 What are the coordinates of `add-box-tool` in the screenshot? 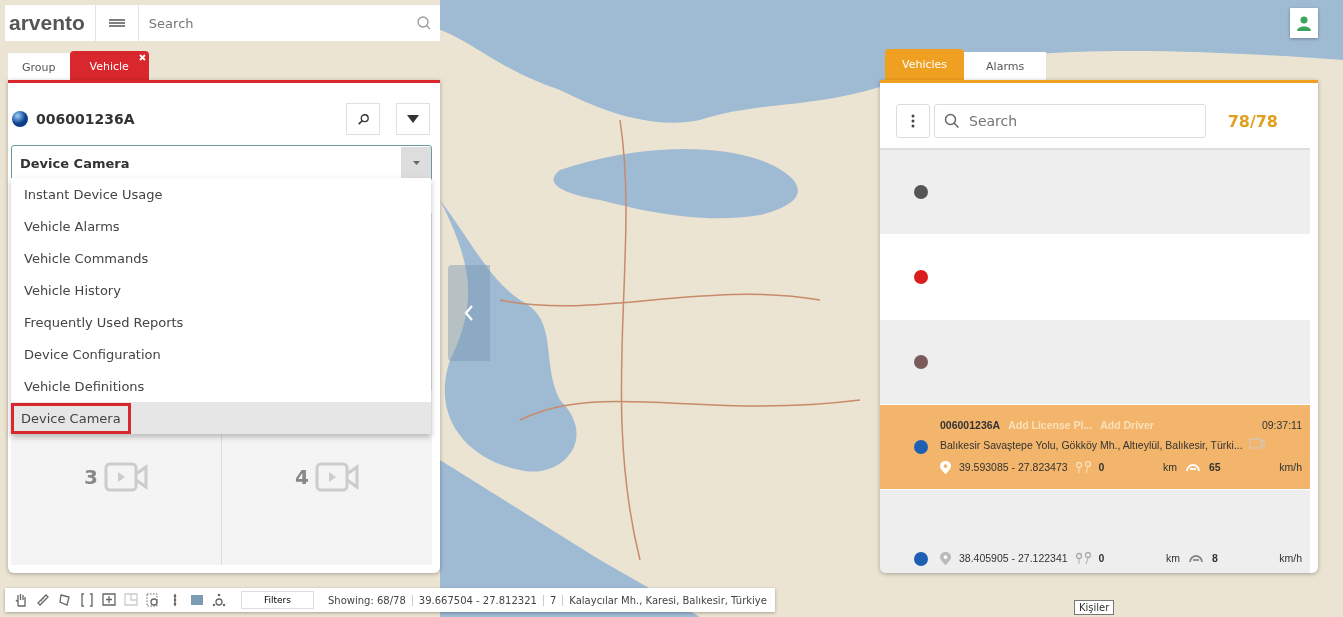 It's located at (109, 600).